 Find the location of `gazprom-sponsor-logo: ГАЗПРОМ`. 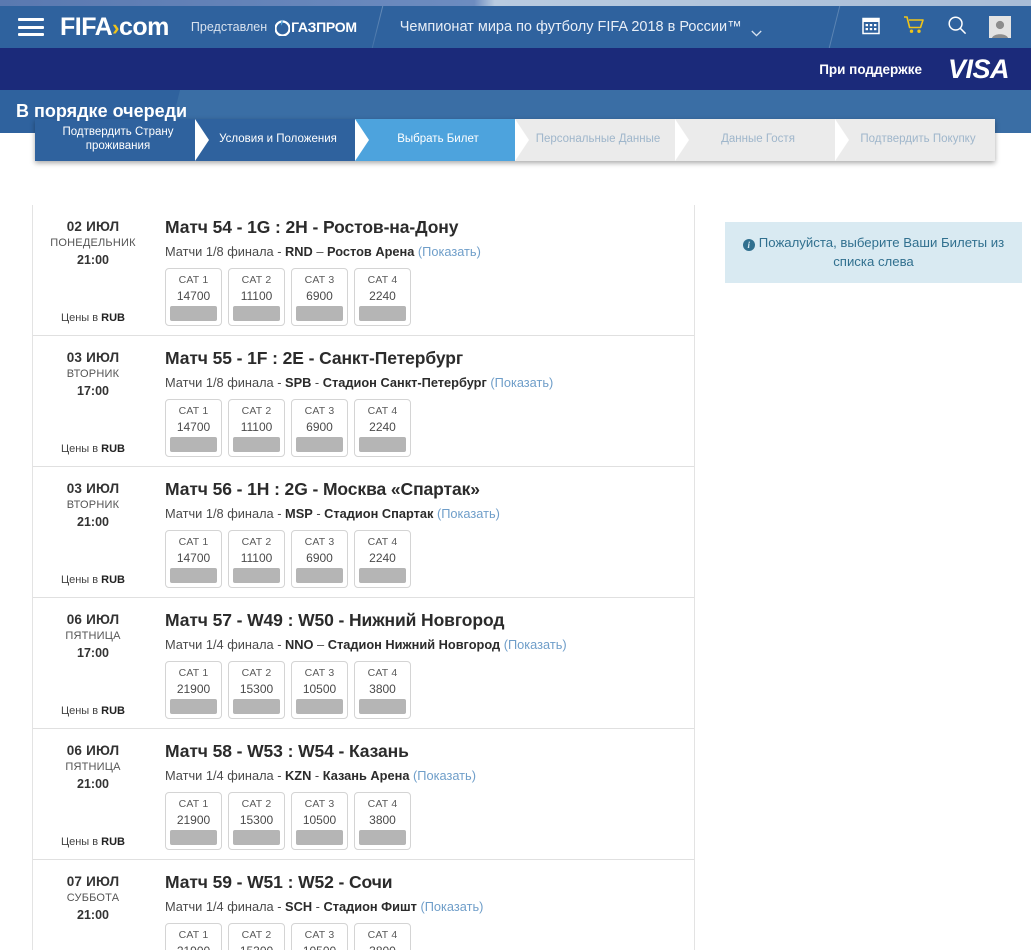

gazprom-sponsor-logo: ГАЗПРОМ is located at coordinates (316, 27).